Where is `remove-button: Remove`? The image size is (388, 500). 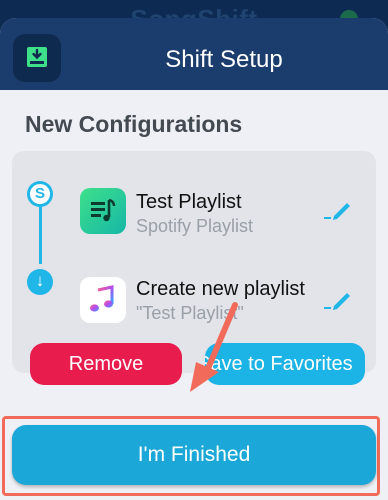
remove-button: Remove is located at coordinates (106, 364).